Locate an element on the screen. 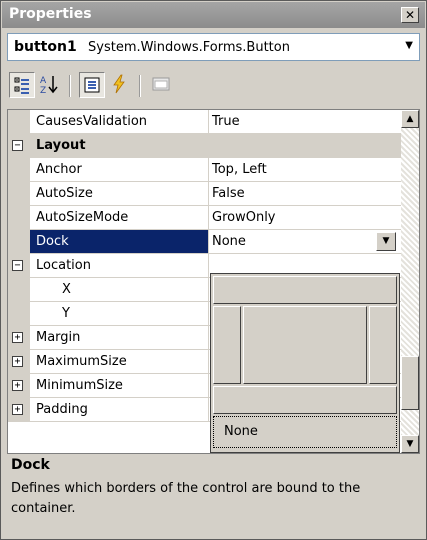 The width and height of the screenshot is (427, 540). property-value: None is located at coordinates (229, 241).